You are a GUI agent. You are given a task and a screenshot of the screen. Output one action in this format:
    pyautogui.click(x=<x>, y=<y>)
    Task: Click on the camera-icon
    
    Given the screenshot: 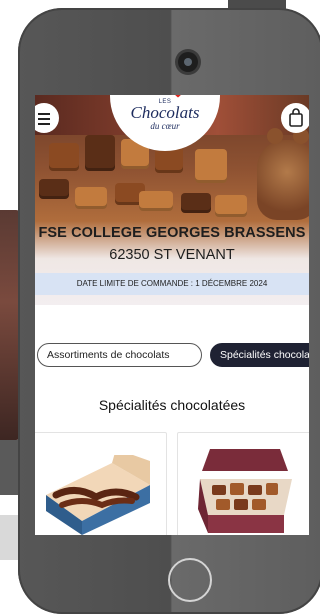 What is the action you would take?
    pyautogui.click(x=188, y=62)
    